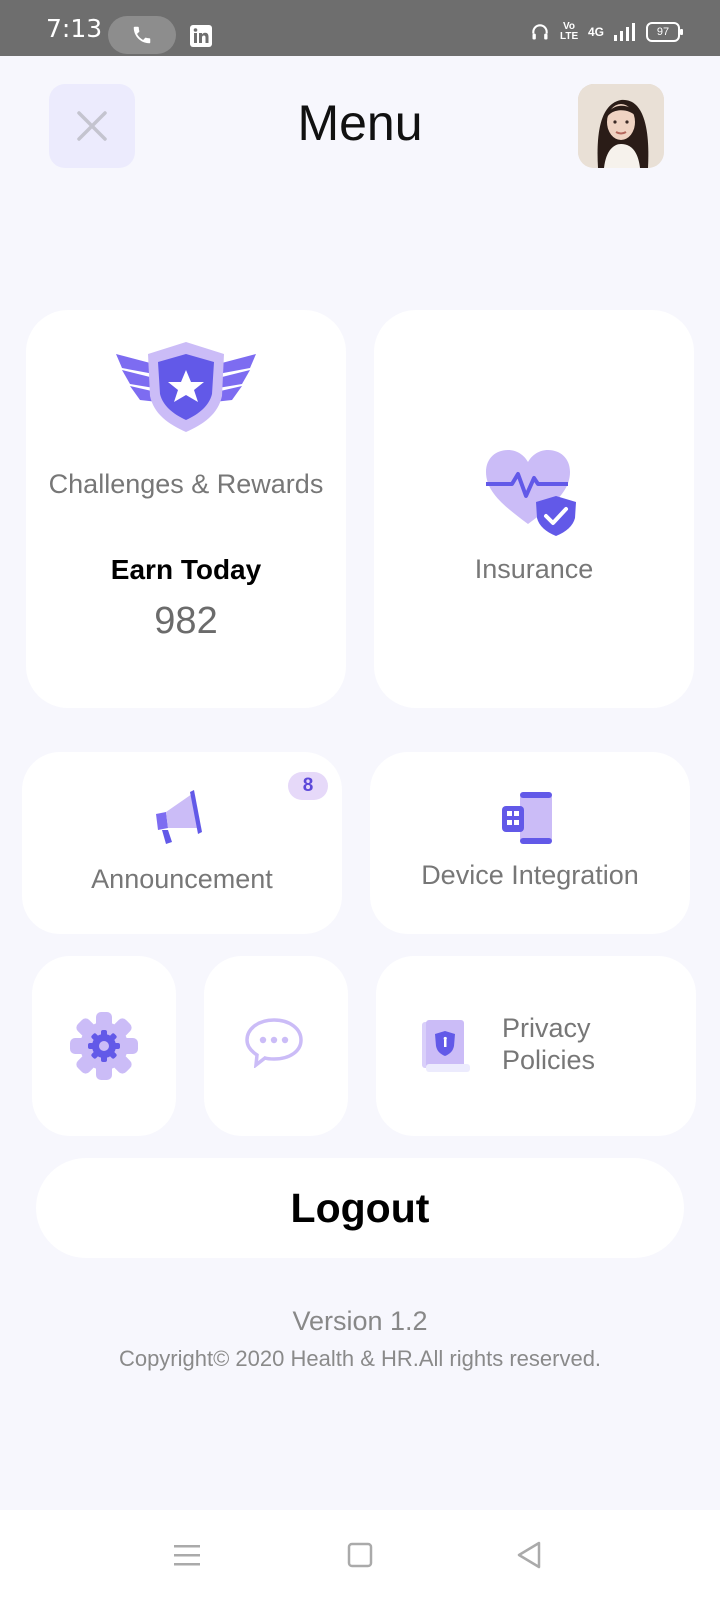 Image resolution: width=720 pixels, height=1600 pixels. Describe the element at coordinates (446, 1046) in the screenshot. I see `document-shield-icon` at that location.